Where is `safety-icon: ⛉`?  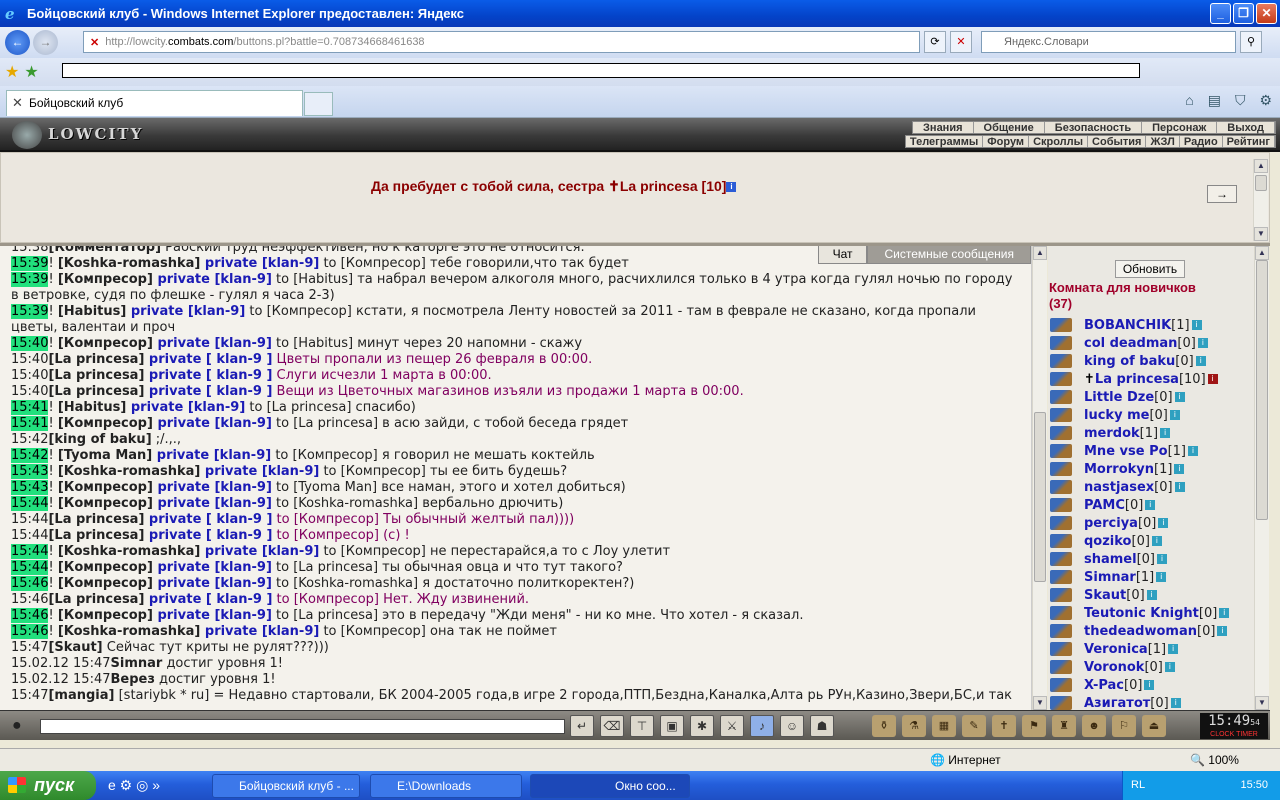
safety-icon: ⛉ is located at coordinates (1240, 100).